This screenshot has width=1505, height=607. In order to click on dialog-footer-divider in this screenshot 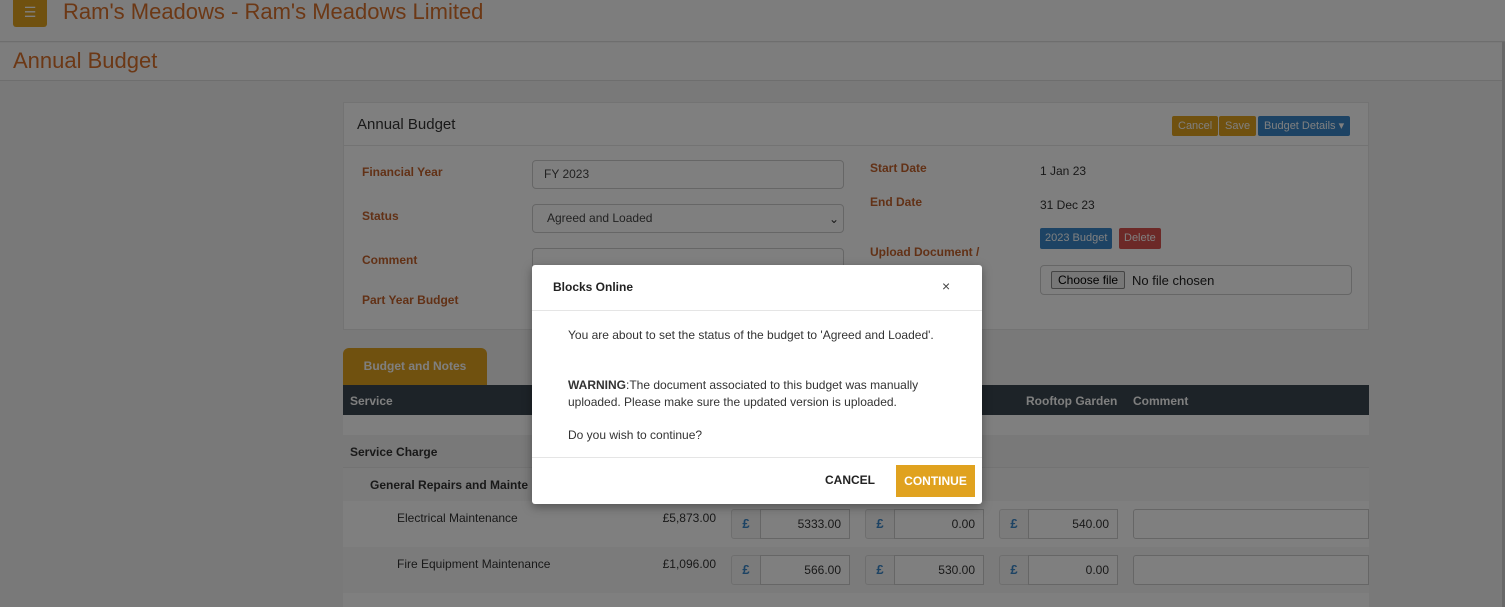, I will do `click(757, 457)`.